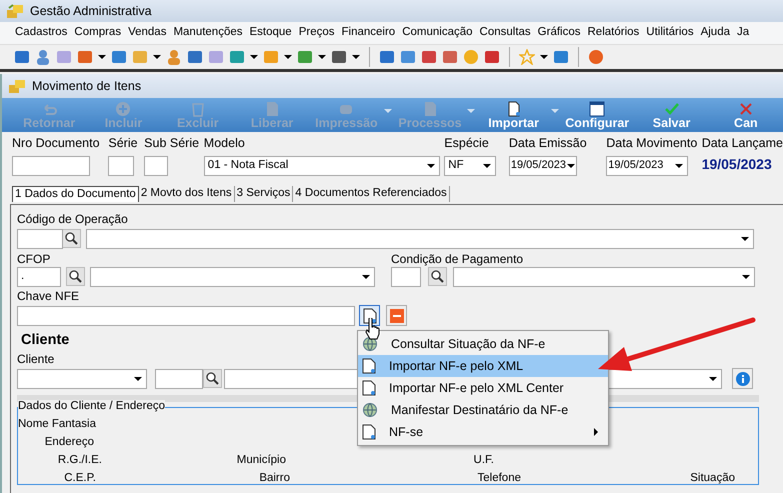 The height and width of the screenshot is (493, 783). Describe the element at coordinates (92, 407) in the screenshot. I see `group-title: Dados do Cliente / Endereço` at that location.